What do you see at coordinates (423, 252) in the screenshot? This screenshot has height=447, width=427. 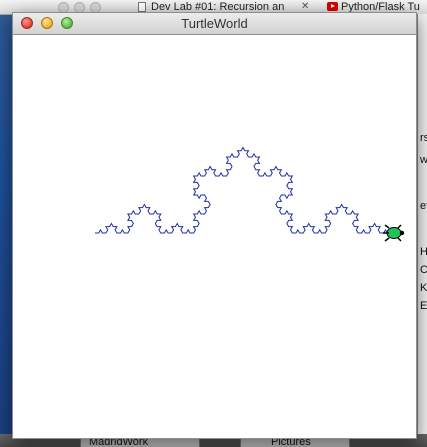 I see `editor-text: H` at bounding box center [423, 252].